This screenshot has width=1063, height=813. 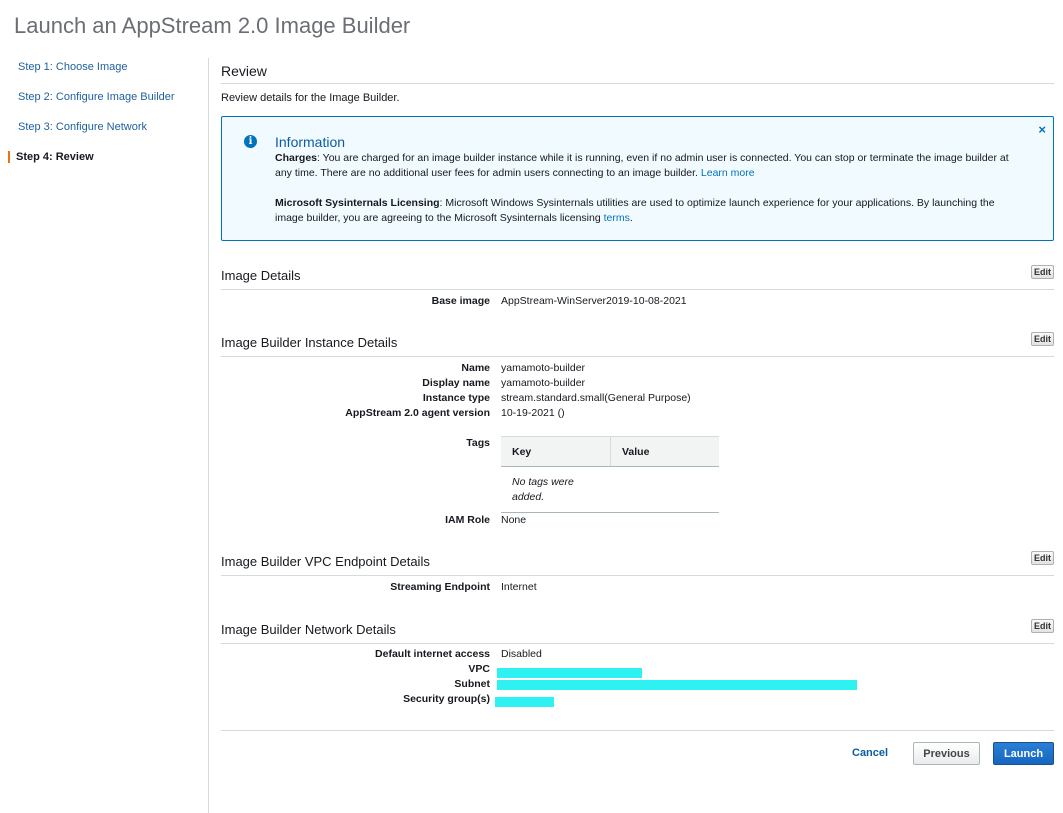 I want to click on edit-image-details-button: Edit, so click(x=1042, y=272).